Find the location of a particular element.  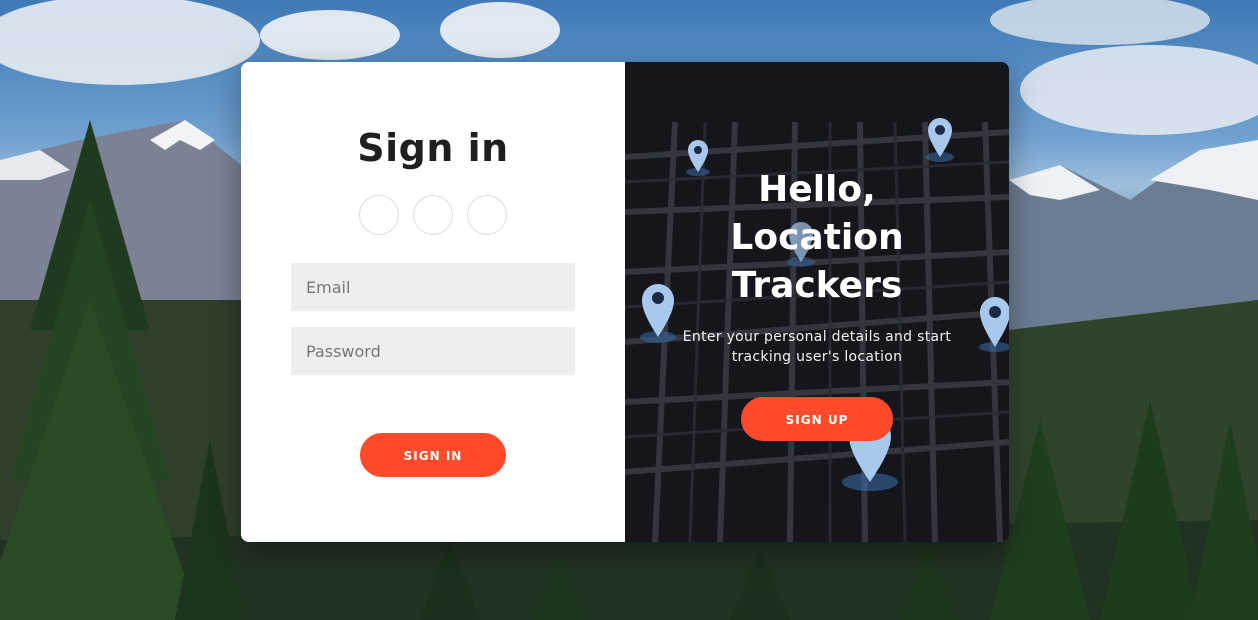

overlay-title: Hello, Location Trackers is located at coordinates (817, 238).